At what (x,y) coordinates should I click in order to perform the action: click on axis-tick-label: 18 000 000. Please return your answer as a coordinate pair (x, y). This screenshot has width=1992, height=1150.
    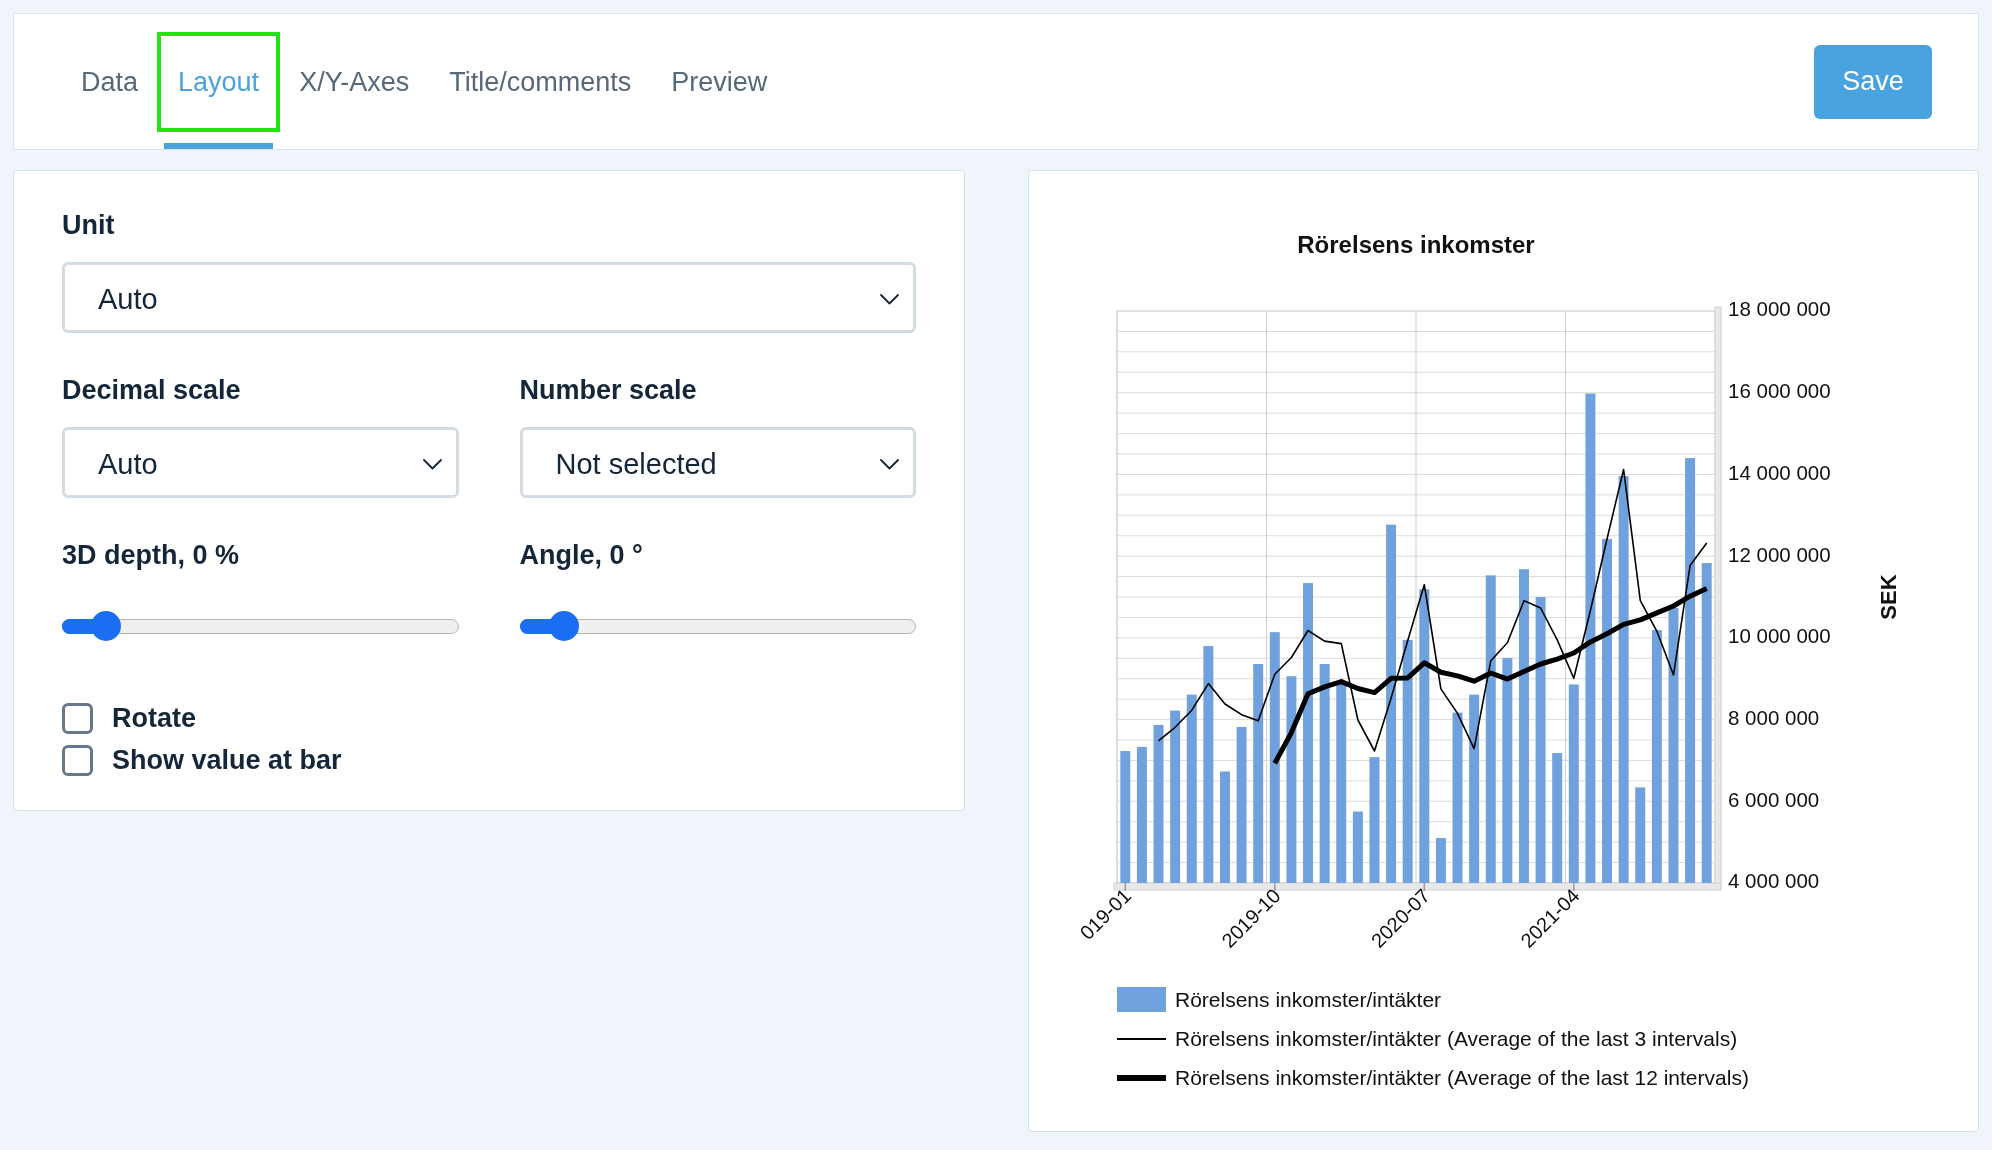
    Looking at the image, I should click on (1779, 309).